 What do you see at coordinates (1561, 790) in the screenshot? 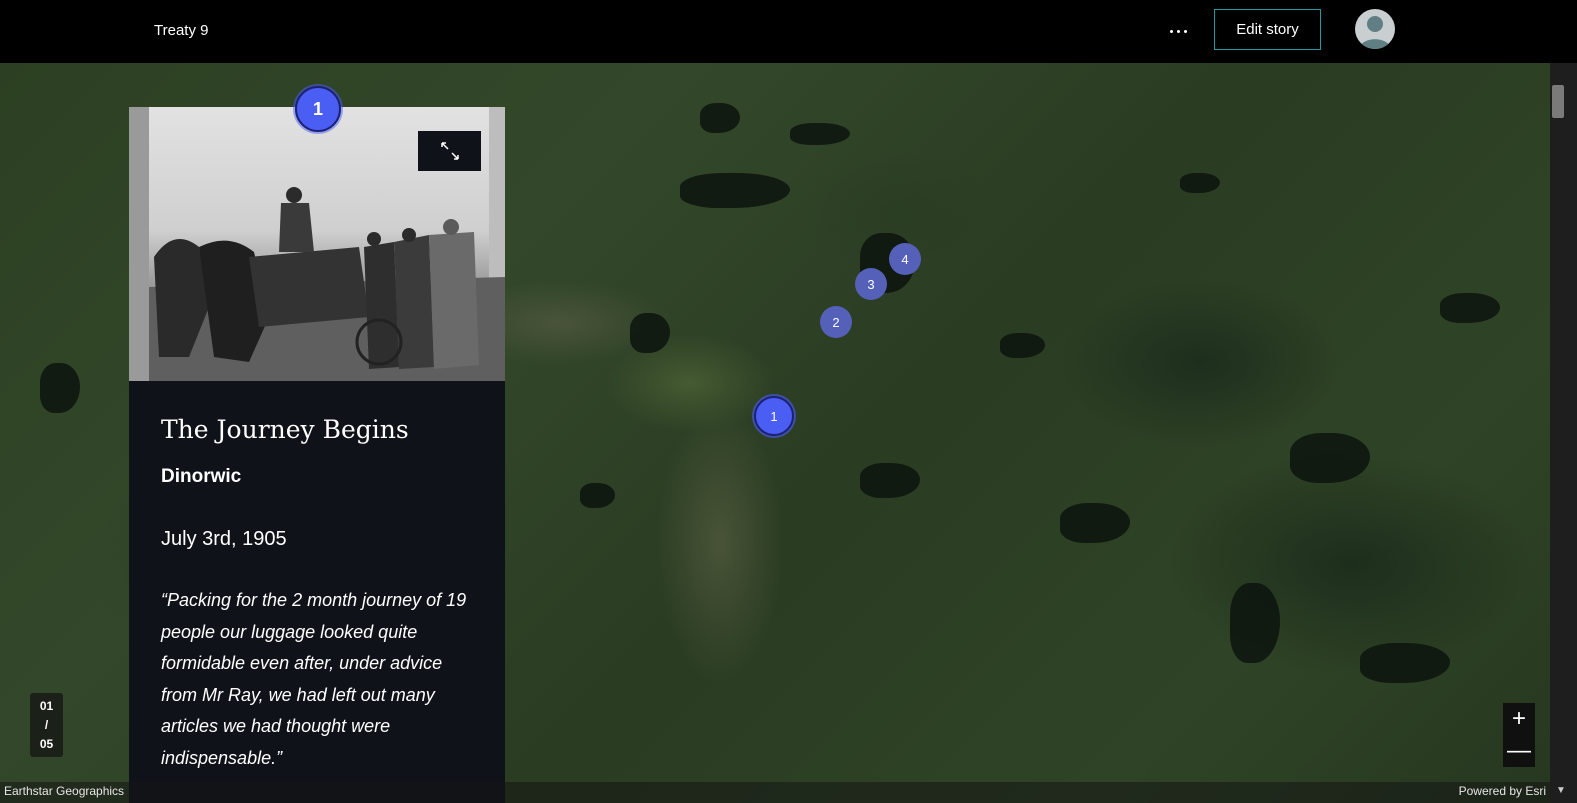
I see `scroll-down-icon: ▼` at bounding box center [1561, 790].